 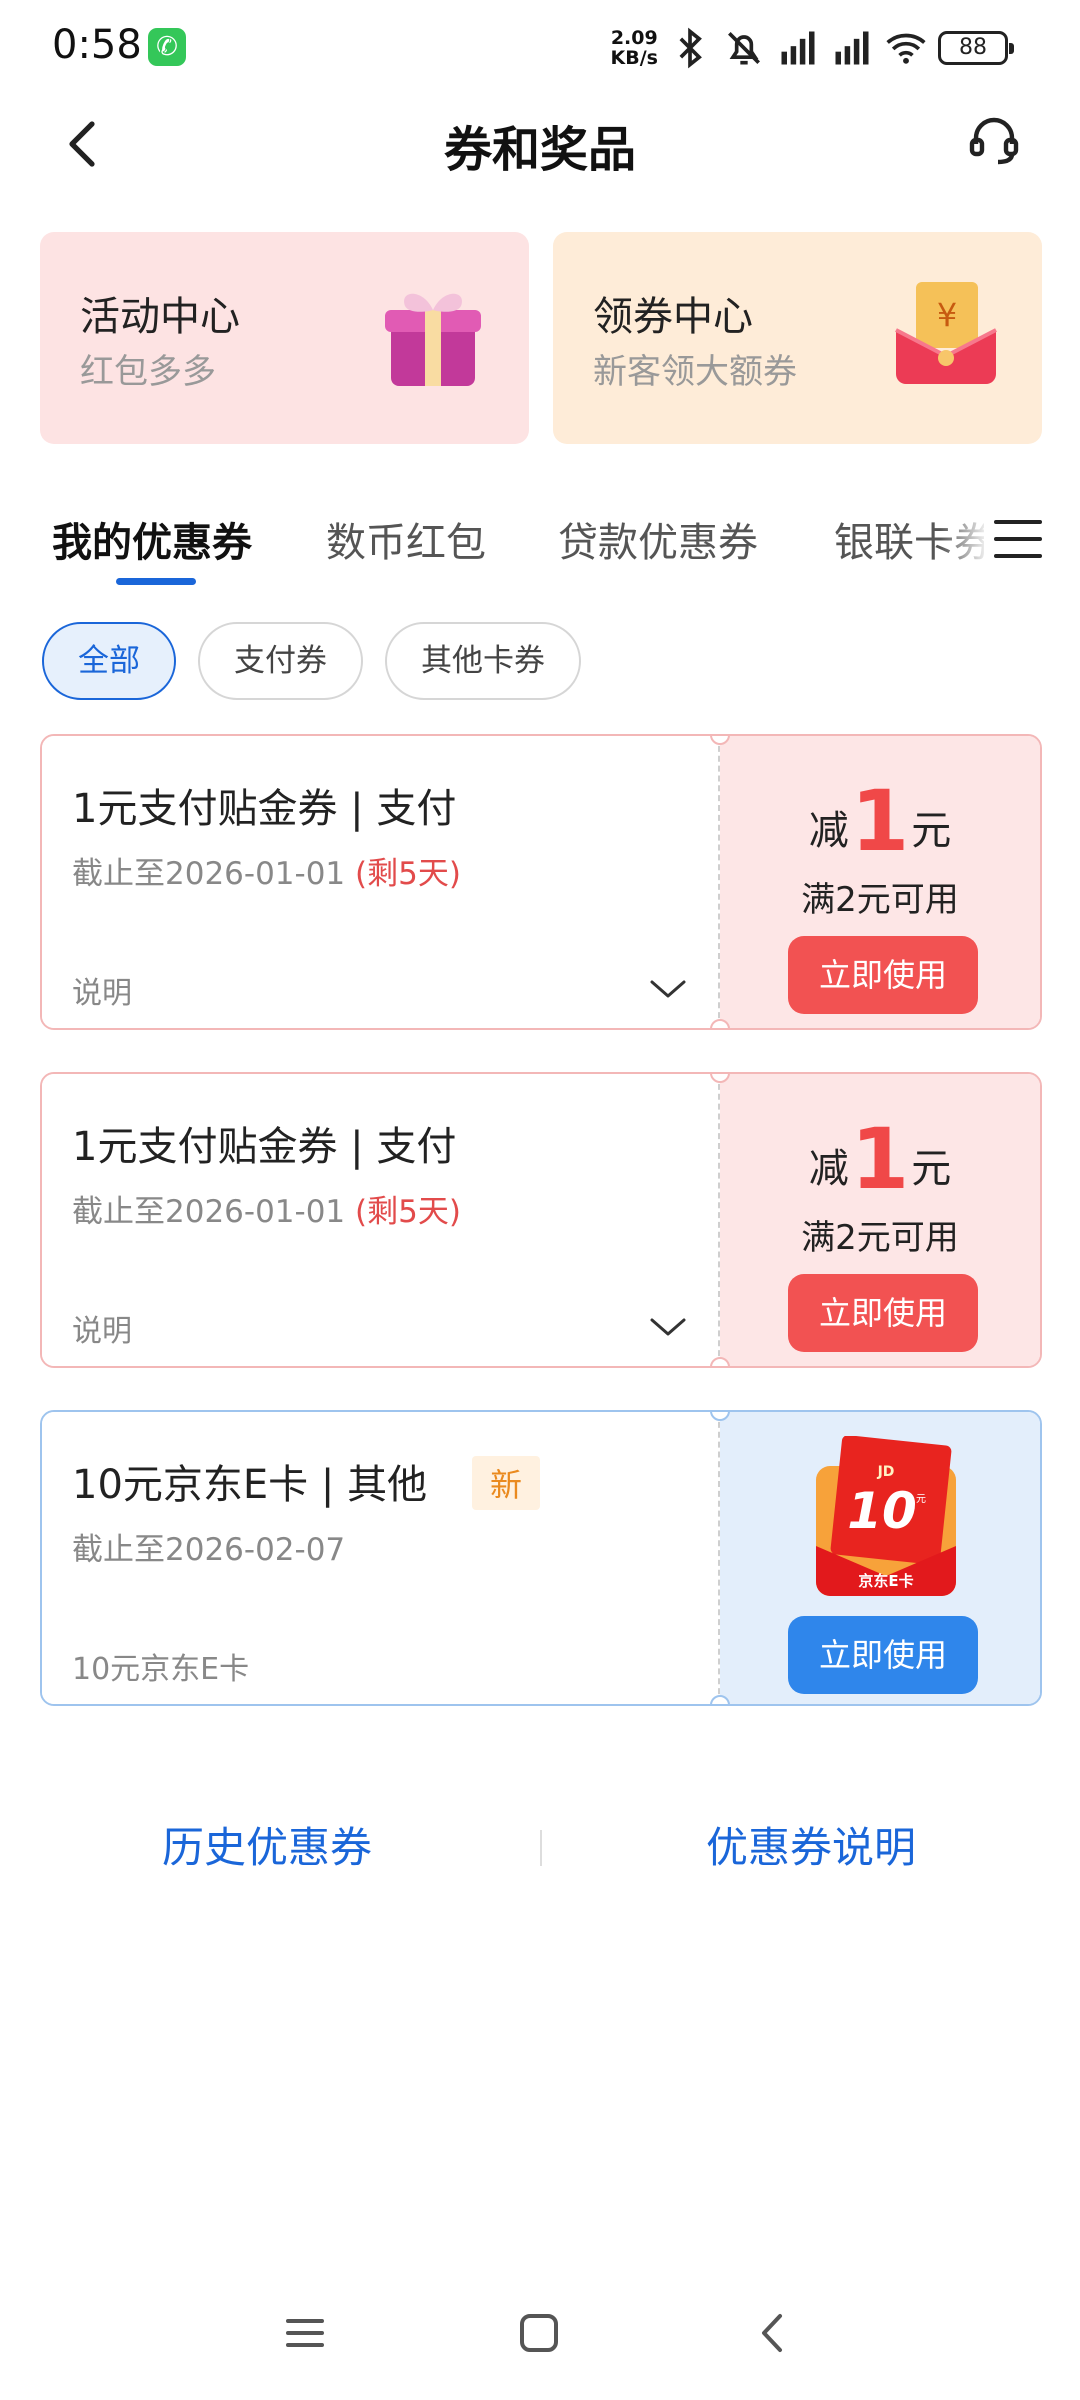 I want to click on tab-digital-red-packet: 数币红包, so click(x=406, y=539).